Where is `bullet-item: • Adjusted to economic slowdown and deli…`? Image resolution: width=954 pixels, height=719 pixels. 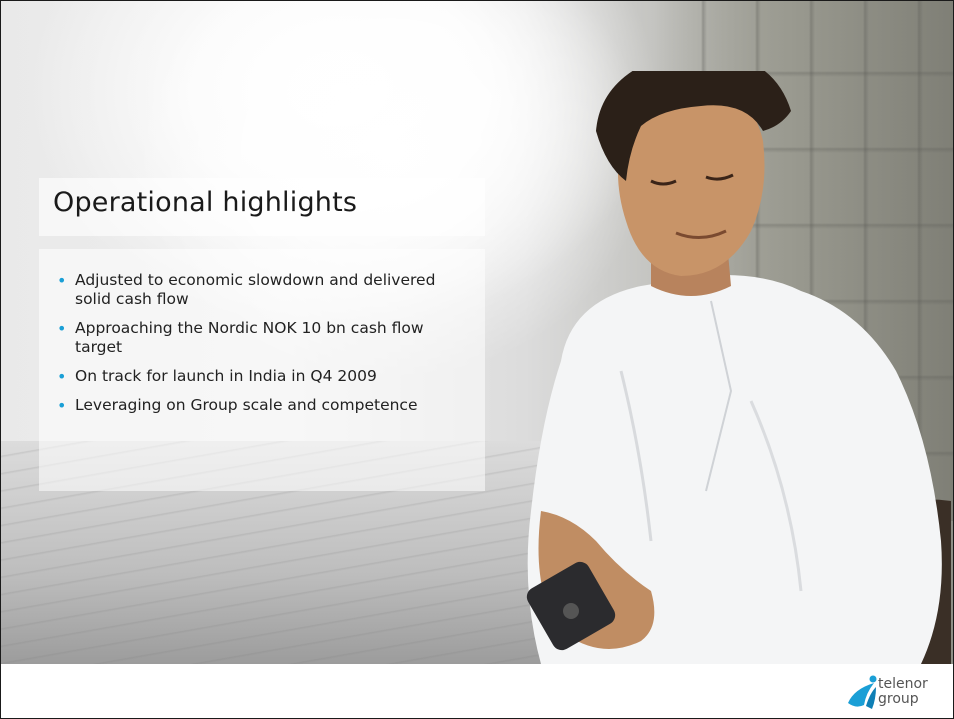
bullet-item: • Adjusted to economic slowdown and deli… is located at coordinates (263, 290).